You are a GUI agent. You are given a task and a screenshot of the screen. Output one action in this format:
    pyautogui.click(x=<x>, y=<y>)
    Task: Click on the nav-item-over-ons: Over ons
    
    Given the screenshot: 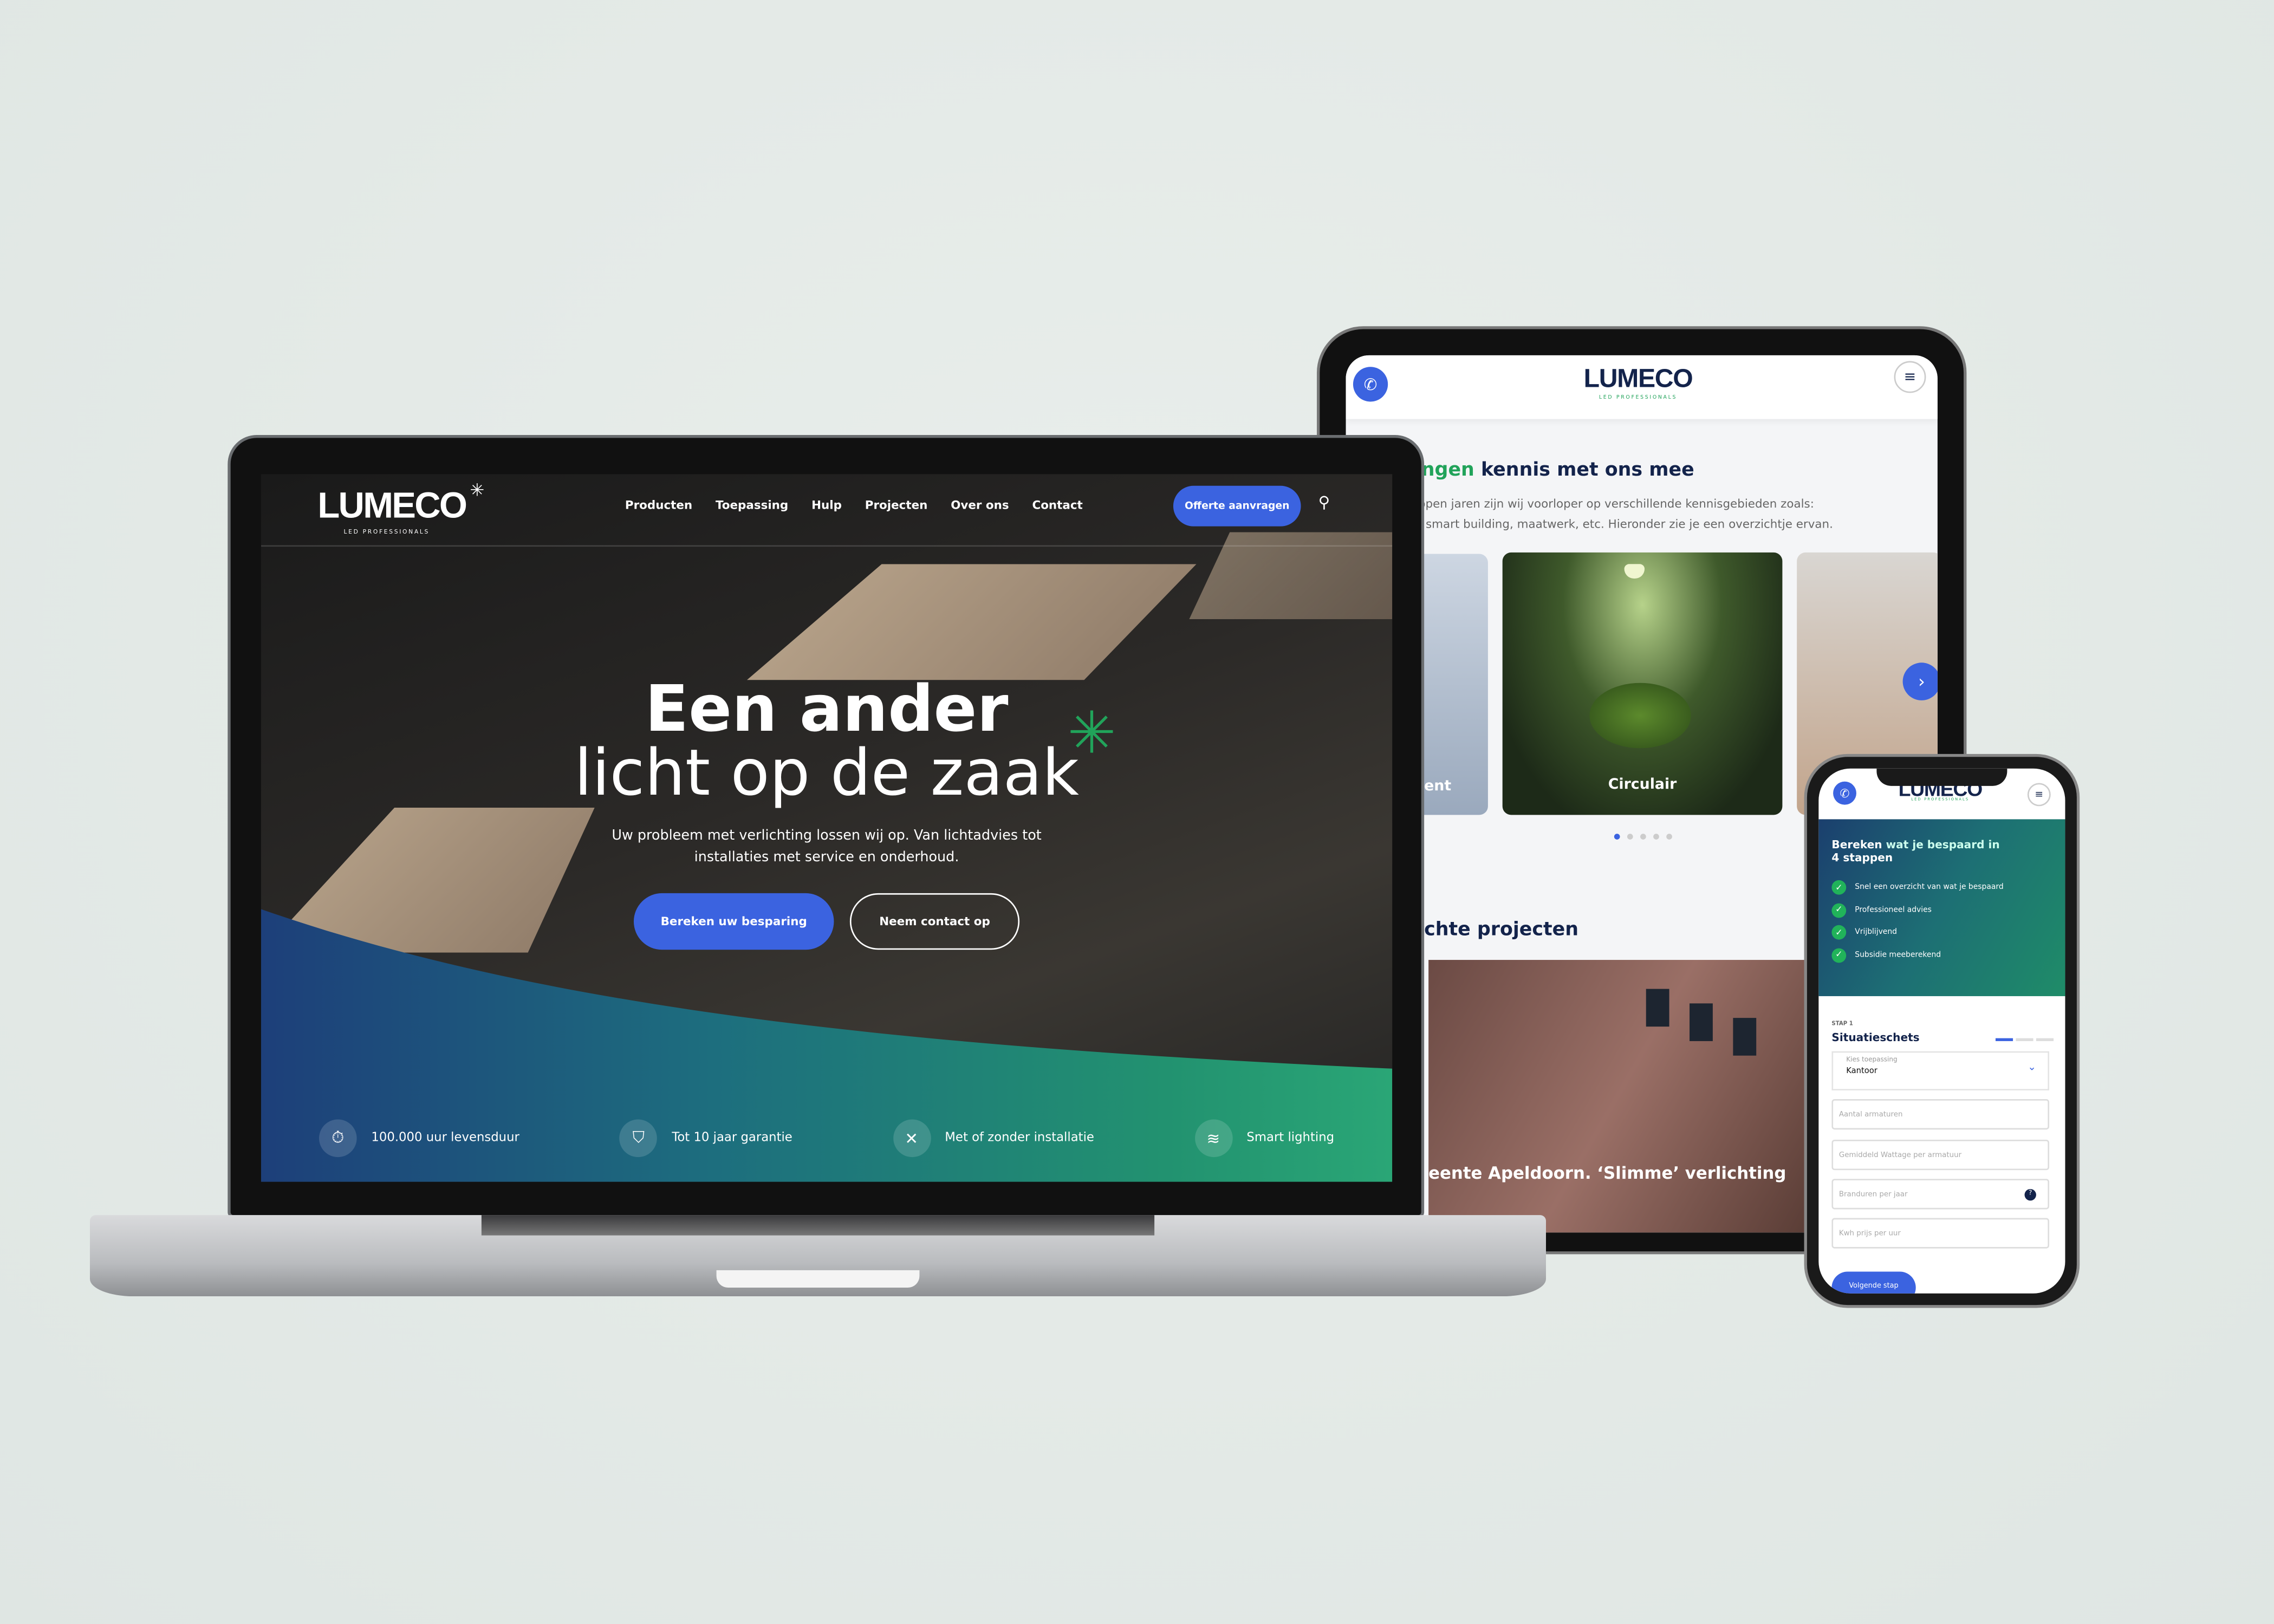 What is the action you would take?
    pyautogui.click(x=980, y=505)
    